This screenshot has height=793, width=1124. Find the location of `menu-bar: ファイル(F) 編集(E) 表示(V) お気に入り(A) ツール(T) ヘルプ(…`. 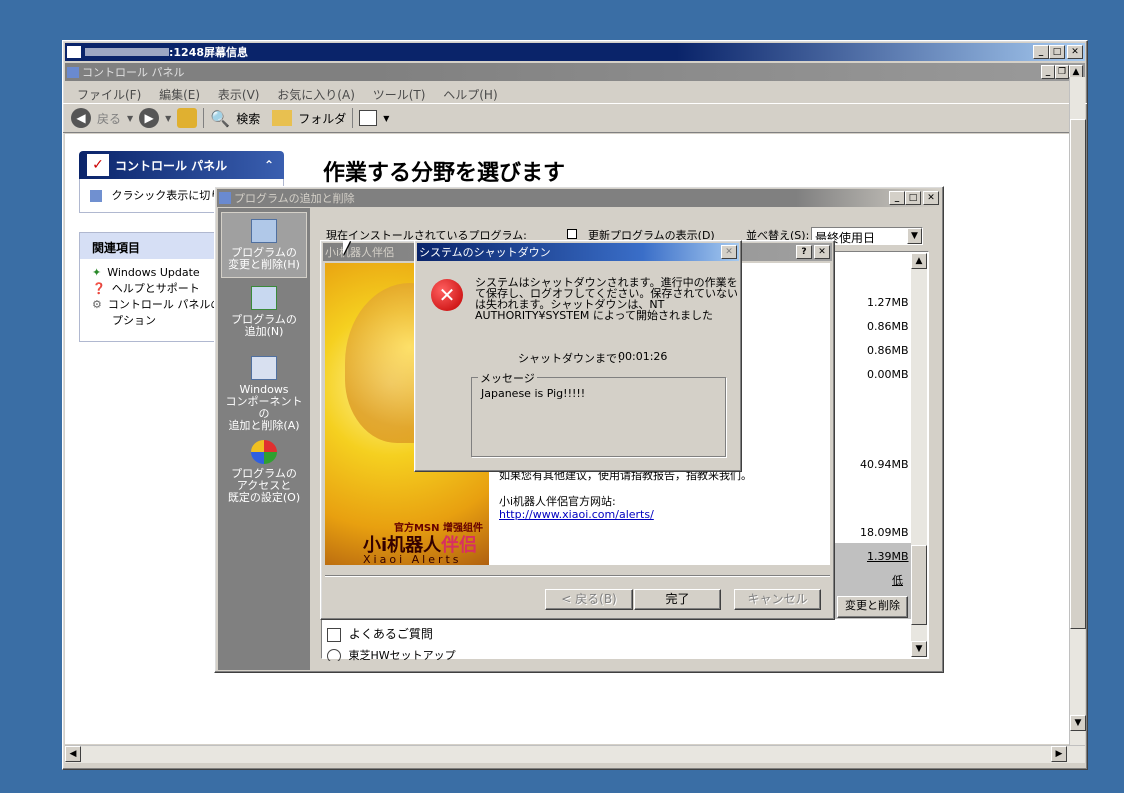

menu-bar: ファイル(F) 編集(E) 表示(V) お気に入り(A) ツール(T) ヘルプ(… is located at coordinates (575, 92).